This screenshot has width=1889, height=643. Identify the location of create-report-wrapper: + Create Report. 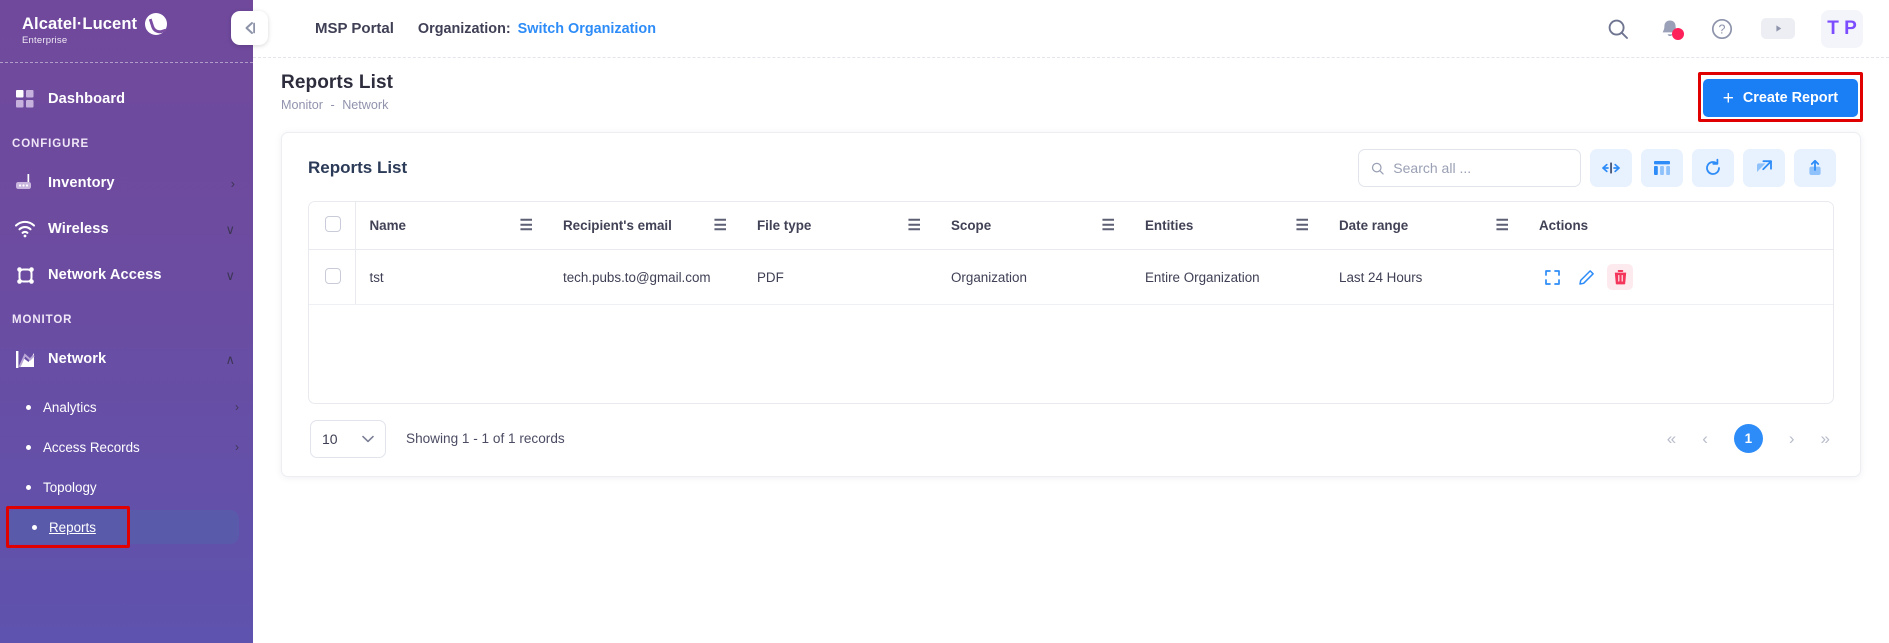
(1780, 97).